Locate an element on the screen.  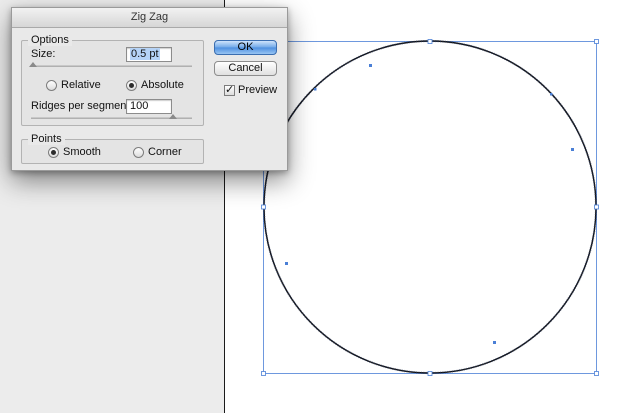
ridges-label: Ridges per segment: is located at coordinates (82, 106).